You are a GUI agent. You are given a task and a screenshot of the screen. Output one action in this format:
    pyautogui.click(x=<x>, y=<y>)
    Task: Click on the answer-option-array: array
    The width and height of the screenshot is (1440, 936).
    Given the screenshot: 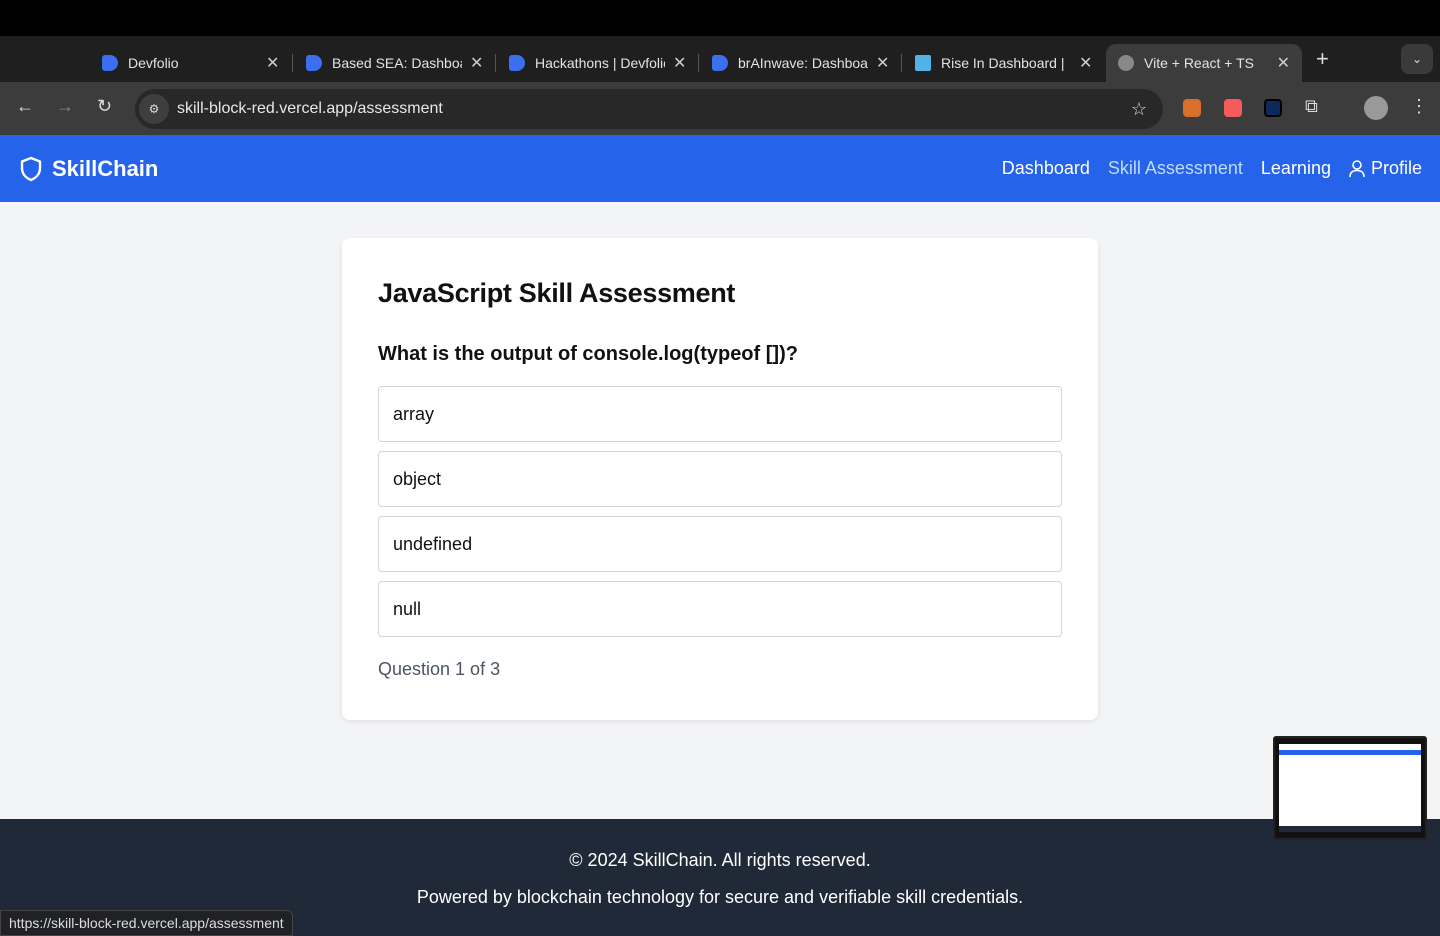 What is the action you would take?
    pyautogui.click(x=720, y=414)
    